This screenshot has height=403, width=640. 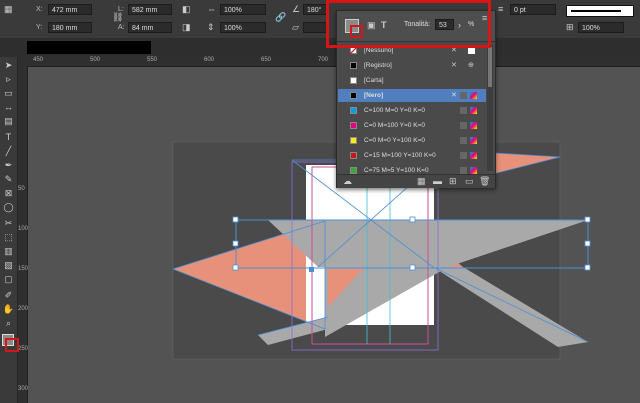 I want to click on eyedropper-tool-icon: ✐, so click(x=8, y=295).